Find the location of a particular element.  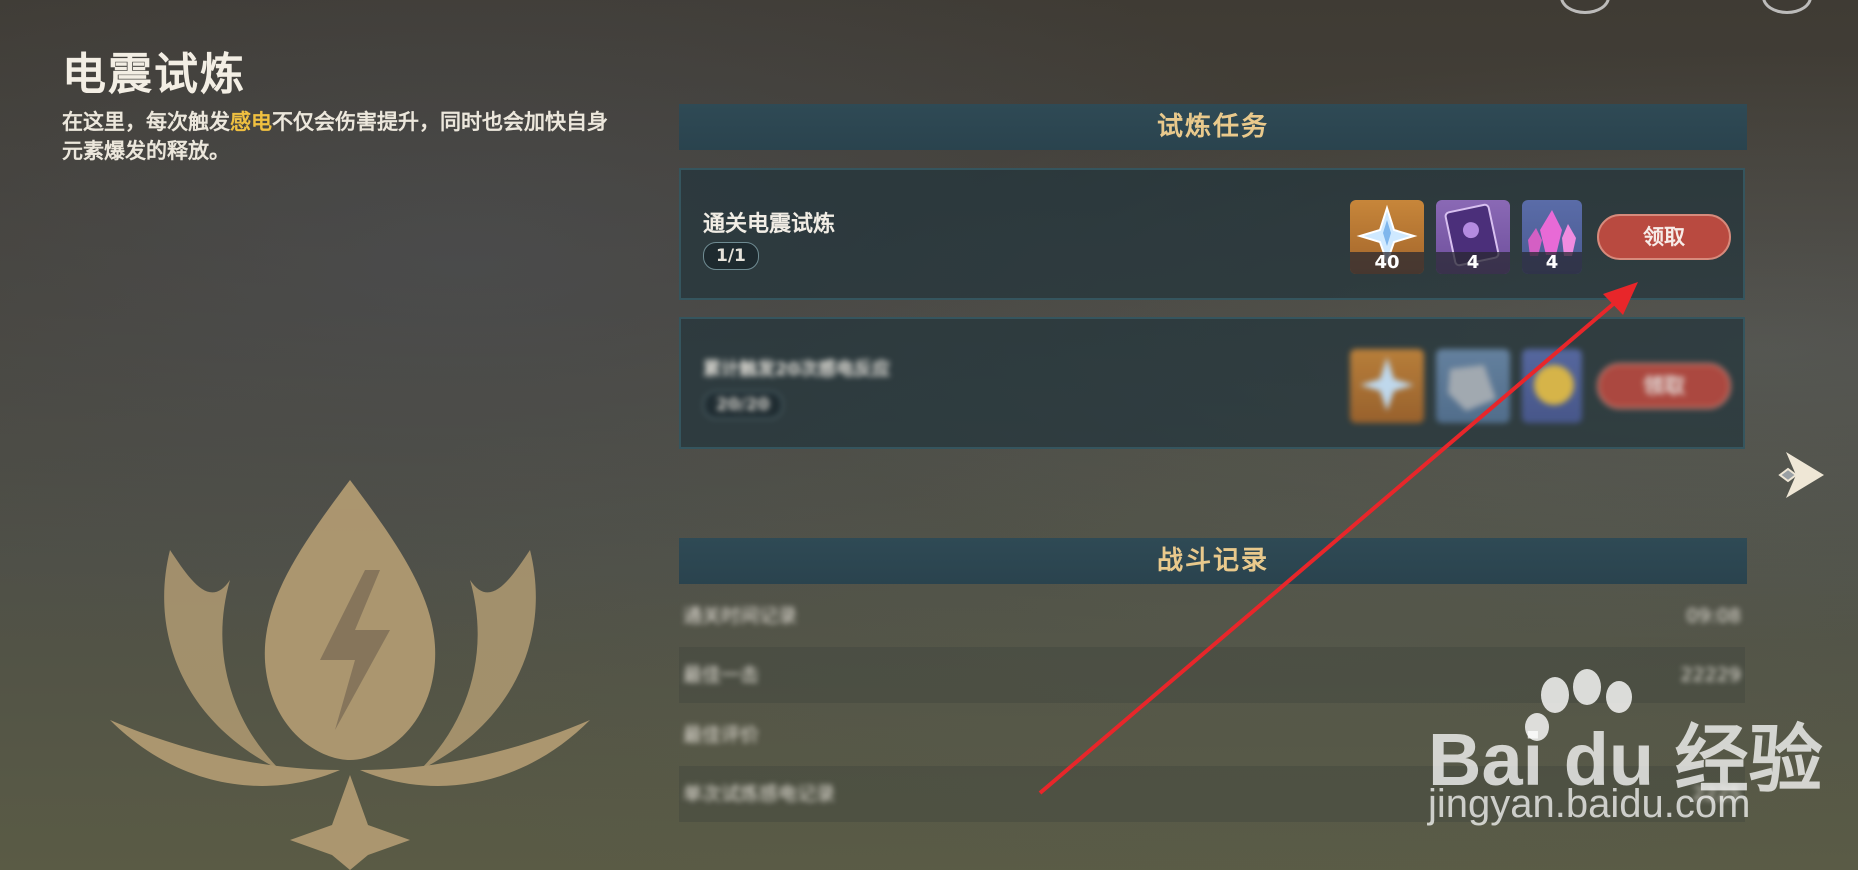

task-name: 通关电震试炼 is located at coordinates (769, 224).